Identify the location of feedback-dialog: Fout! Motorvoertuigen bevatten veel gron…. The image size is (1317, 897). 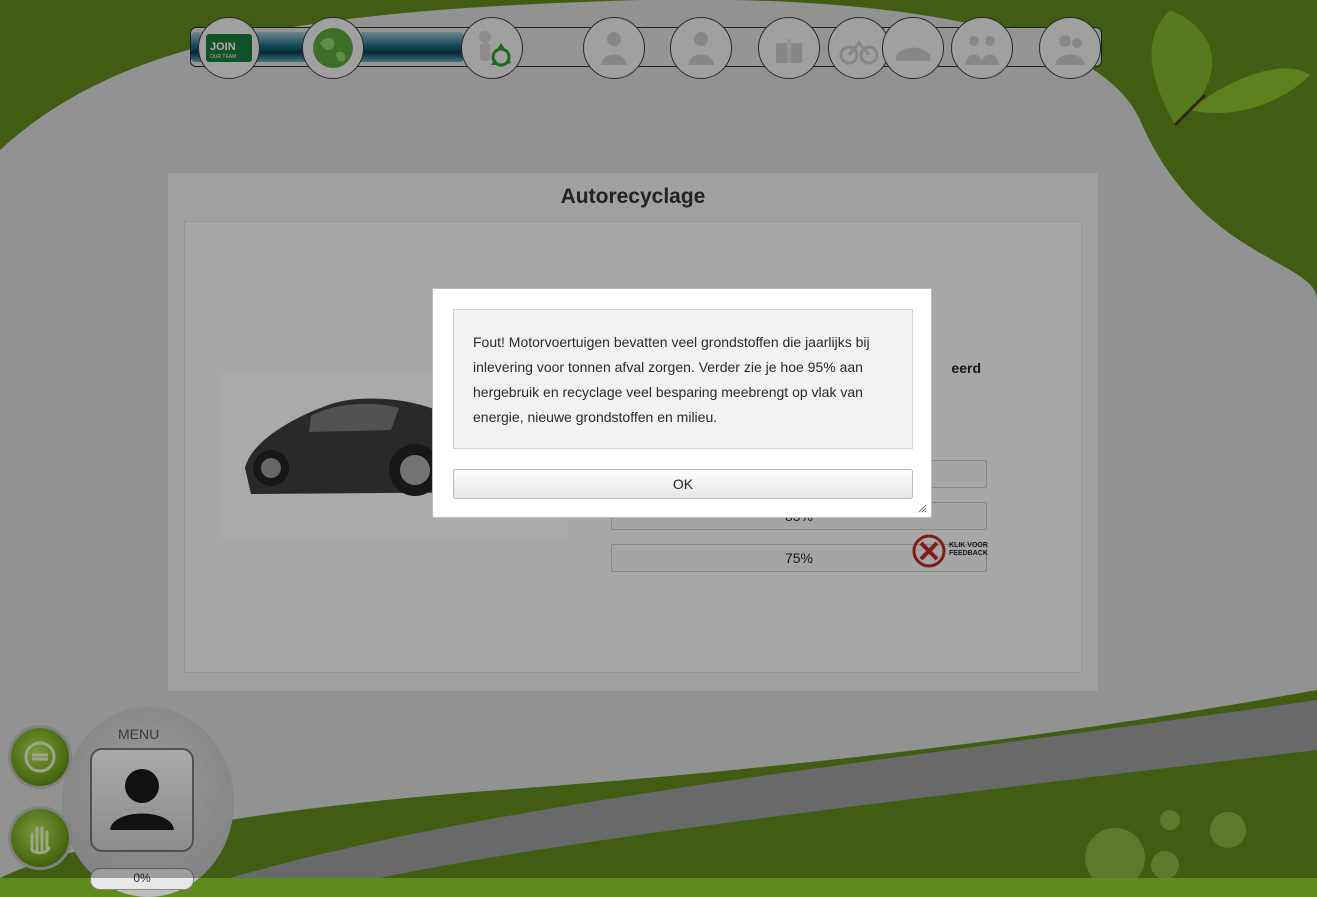
(682, 403).